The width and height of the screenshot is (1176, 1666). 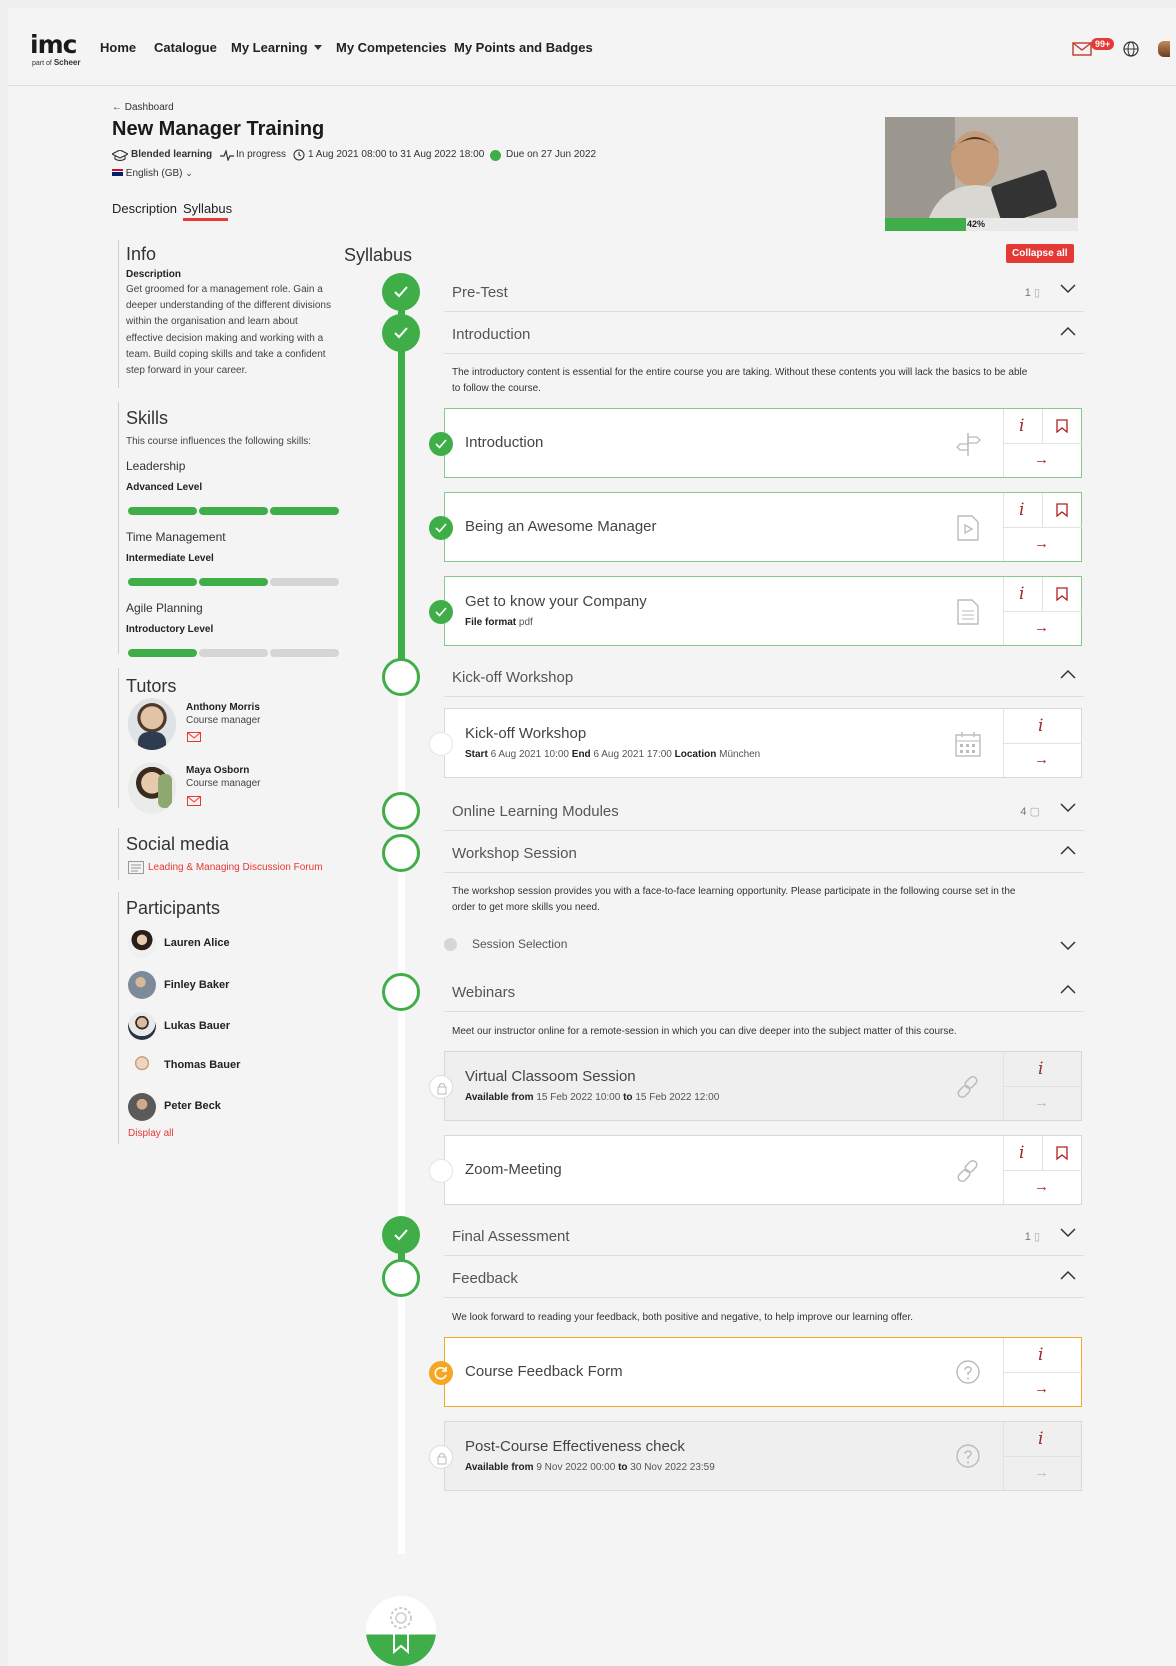 What do you see at coordinates (764, 992) in the screenshot?
I see `section-header-webinars: Webinars` at bounding box center [764, 992].